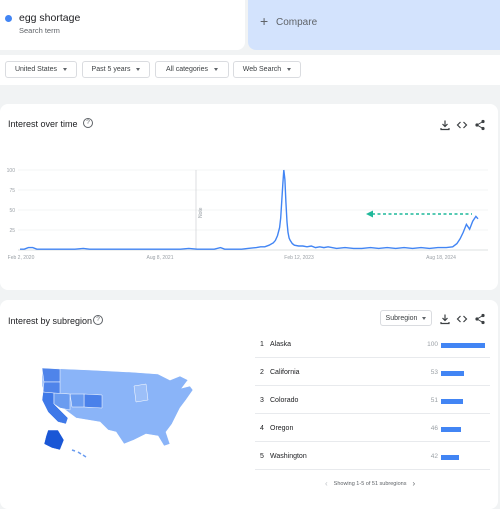  Describe the element at coordinates (77, 400) in the screenshot. I see `state-utah` at that location.